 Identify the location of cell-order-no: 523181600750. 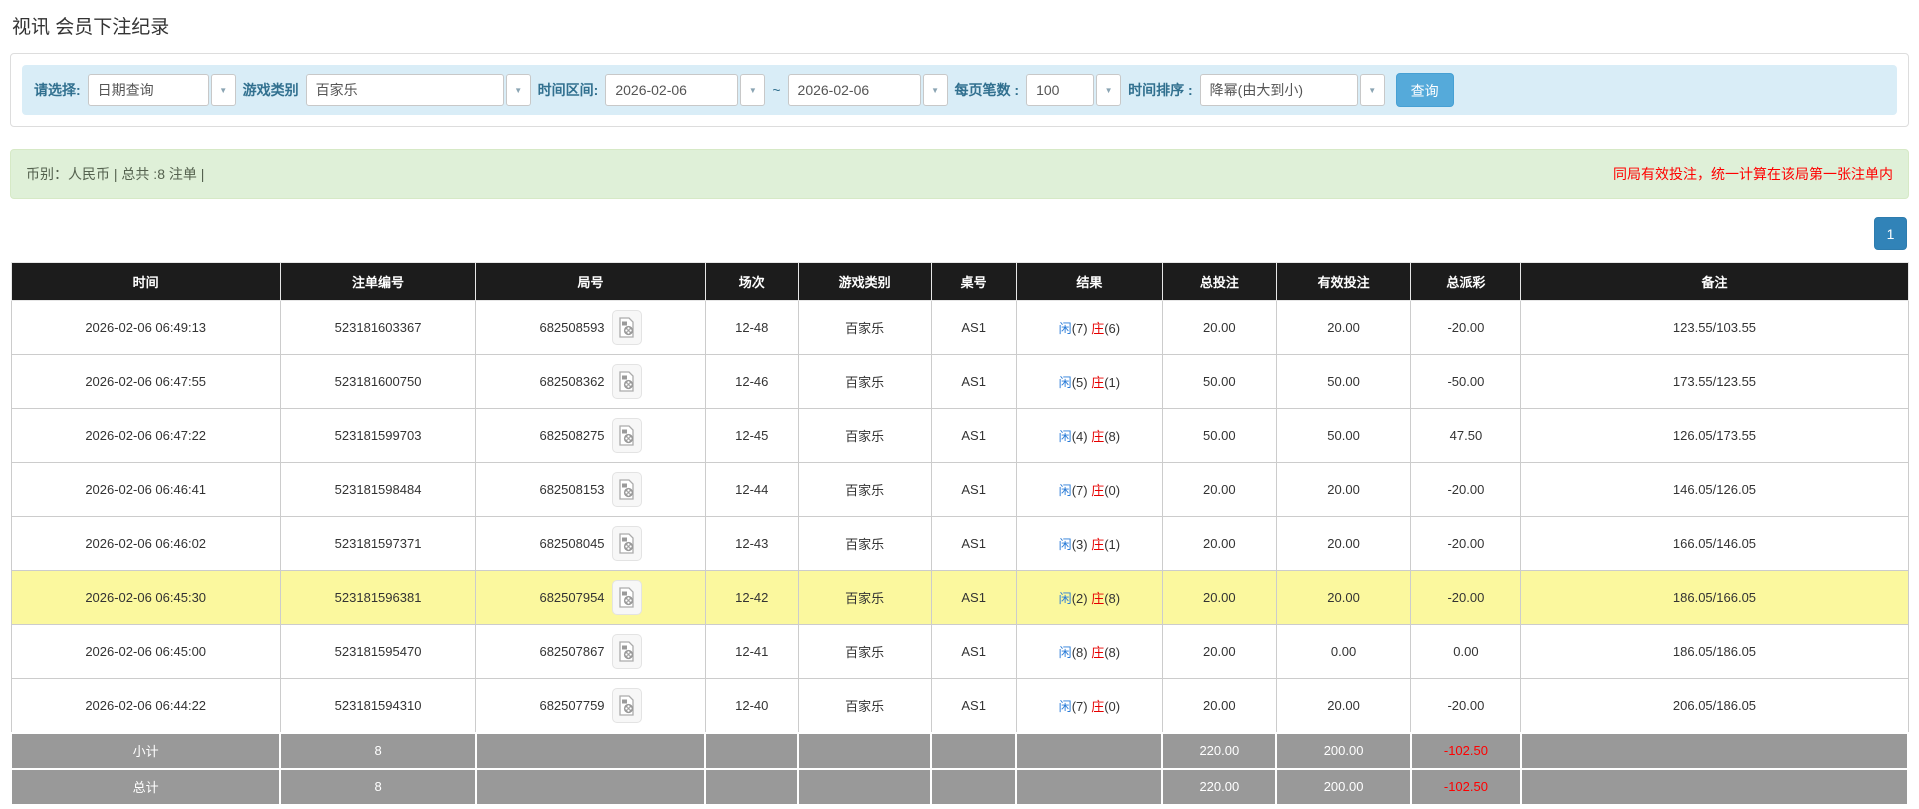
(378, 381).